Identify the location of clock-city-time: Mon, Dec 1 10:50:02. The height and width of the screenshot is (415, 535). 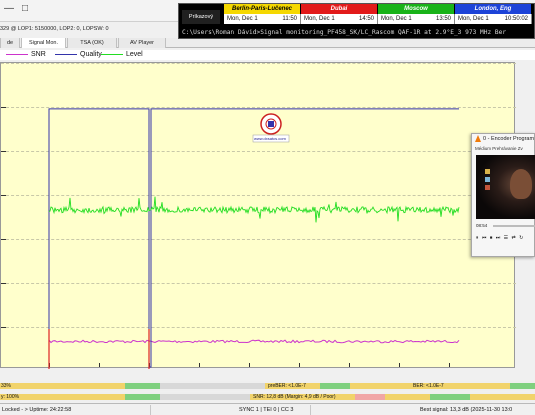
(493, 19).